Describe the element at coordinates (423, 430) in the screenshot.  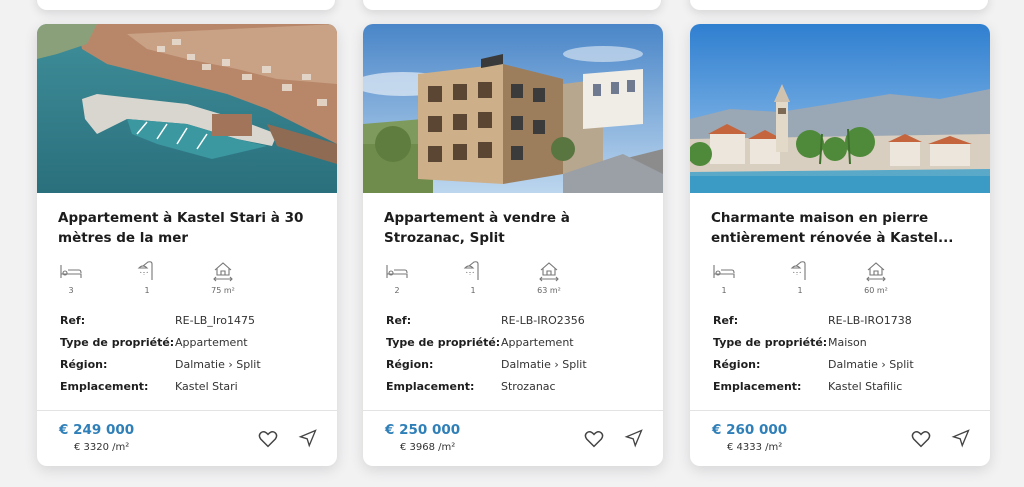
I see `price: € 250 000` at that location.